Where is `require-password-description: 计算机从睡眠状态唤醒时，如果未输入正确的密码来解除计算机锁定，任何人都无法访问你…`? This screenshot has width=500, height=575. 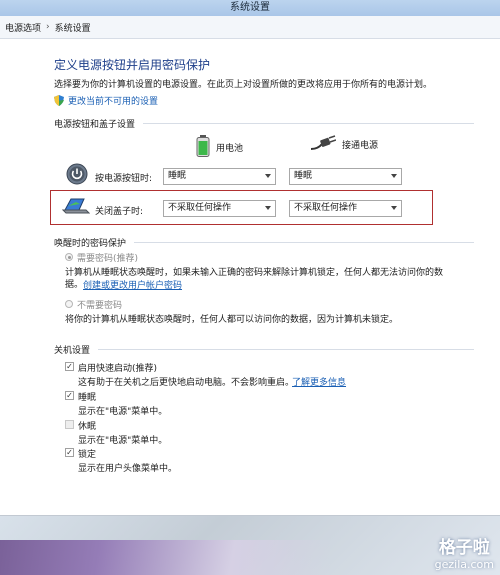 require-password-description: 计算机从睡眠状态唤醒时，如果未输入正确的密码来解除计算机锁定，任何人都无法访问你… is located at coordinates (254, 273).